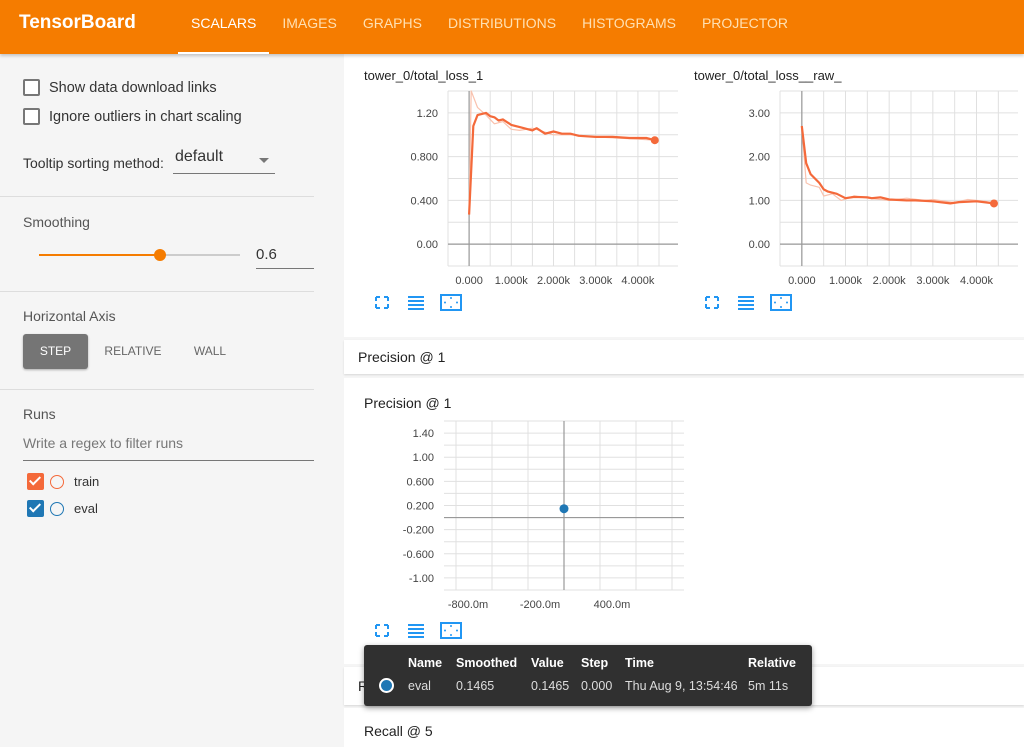 The width and height of the screenshot is (1024, 747). What do you see at coordinates (684, 727) in the screenshot?
I see `recall-card: Recall @ 5` at bounding box center [684, 727].